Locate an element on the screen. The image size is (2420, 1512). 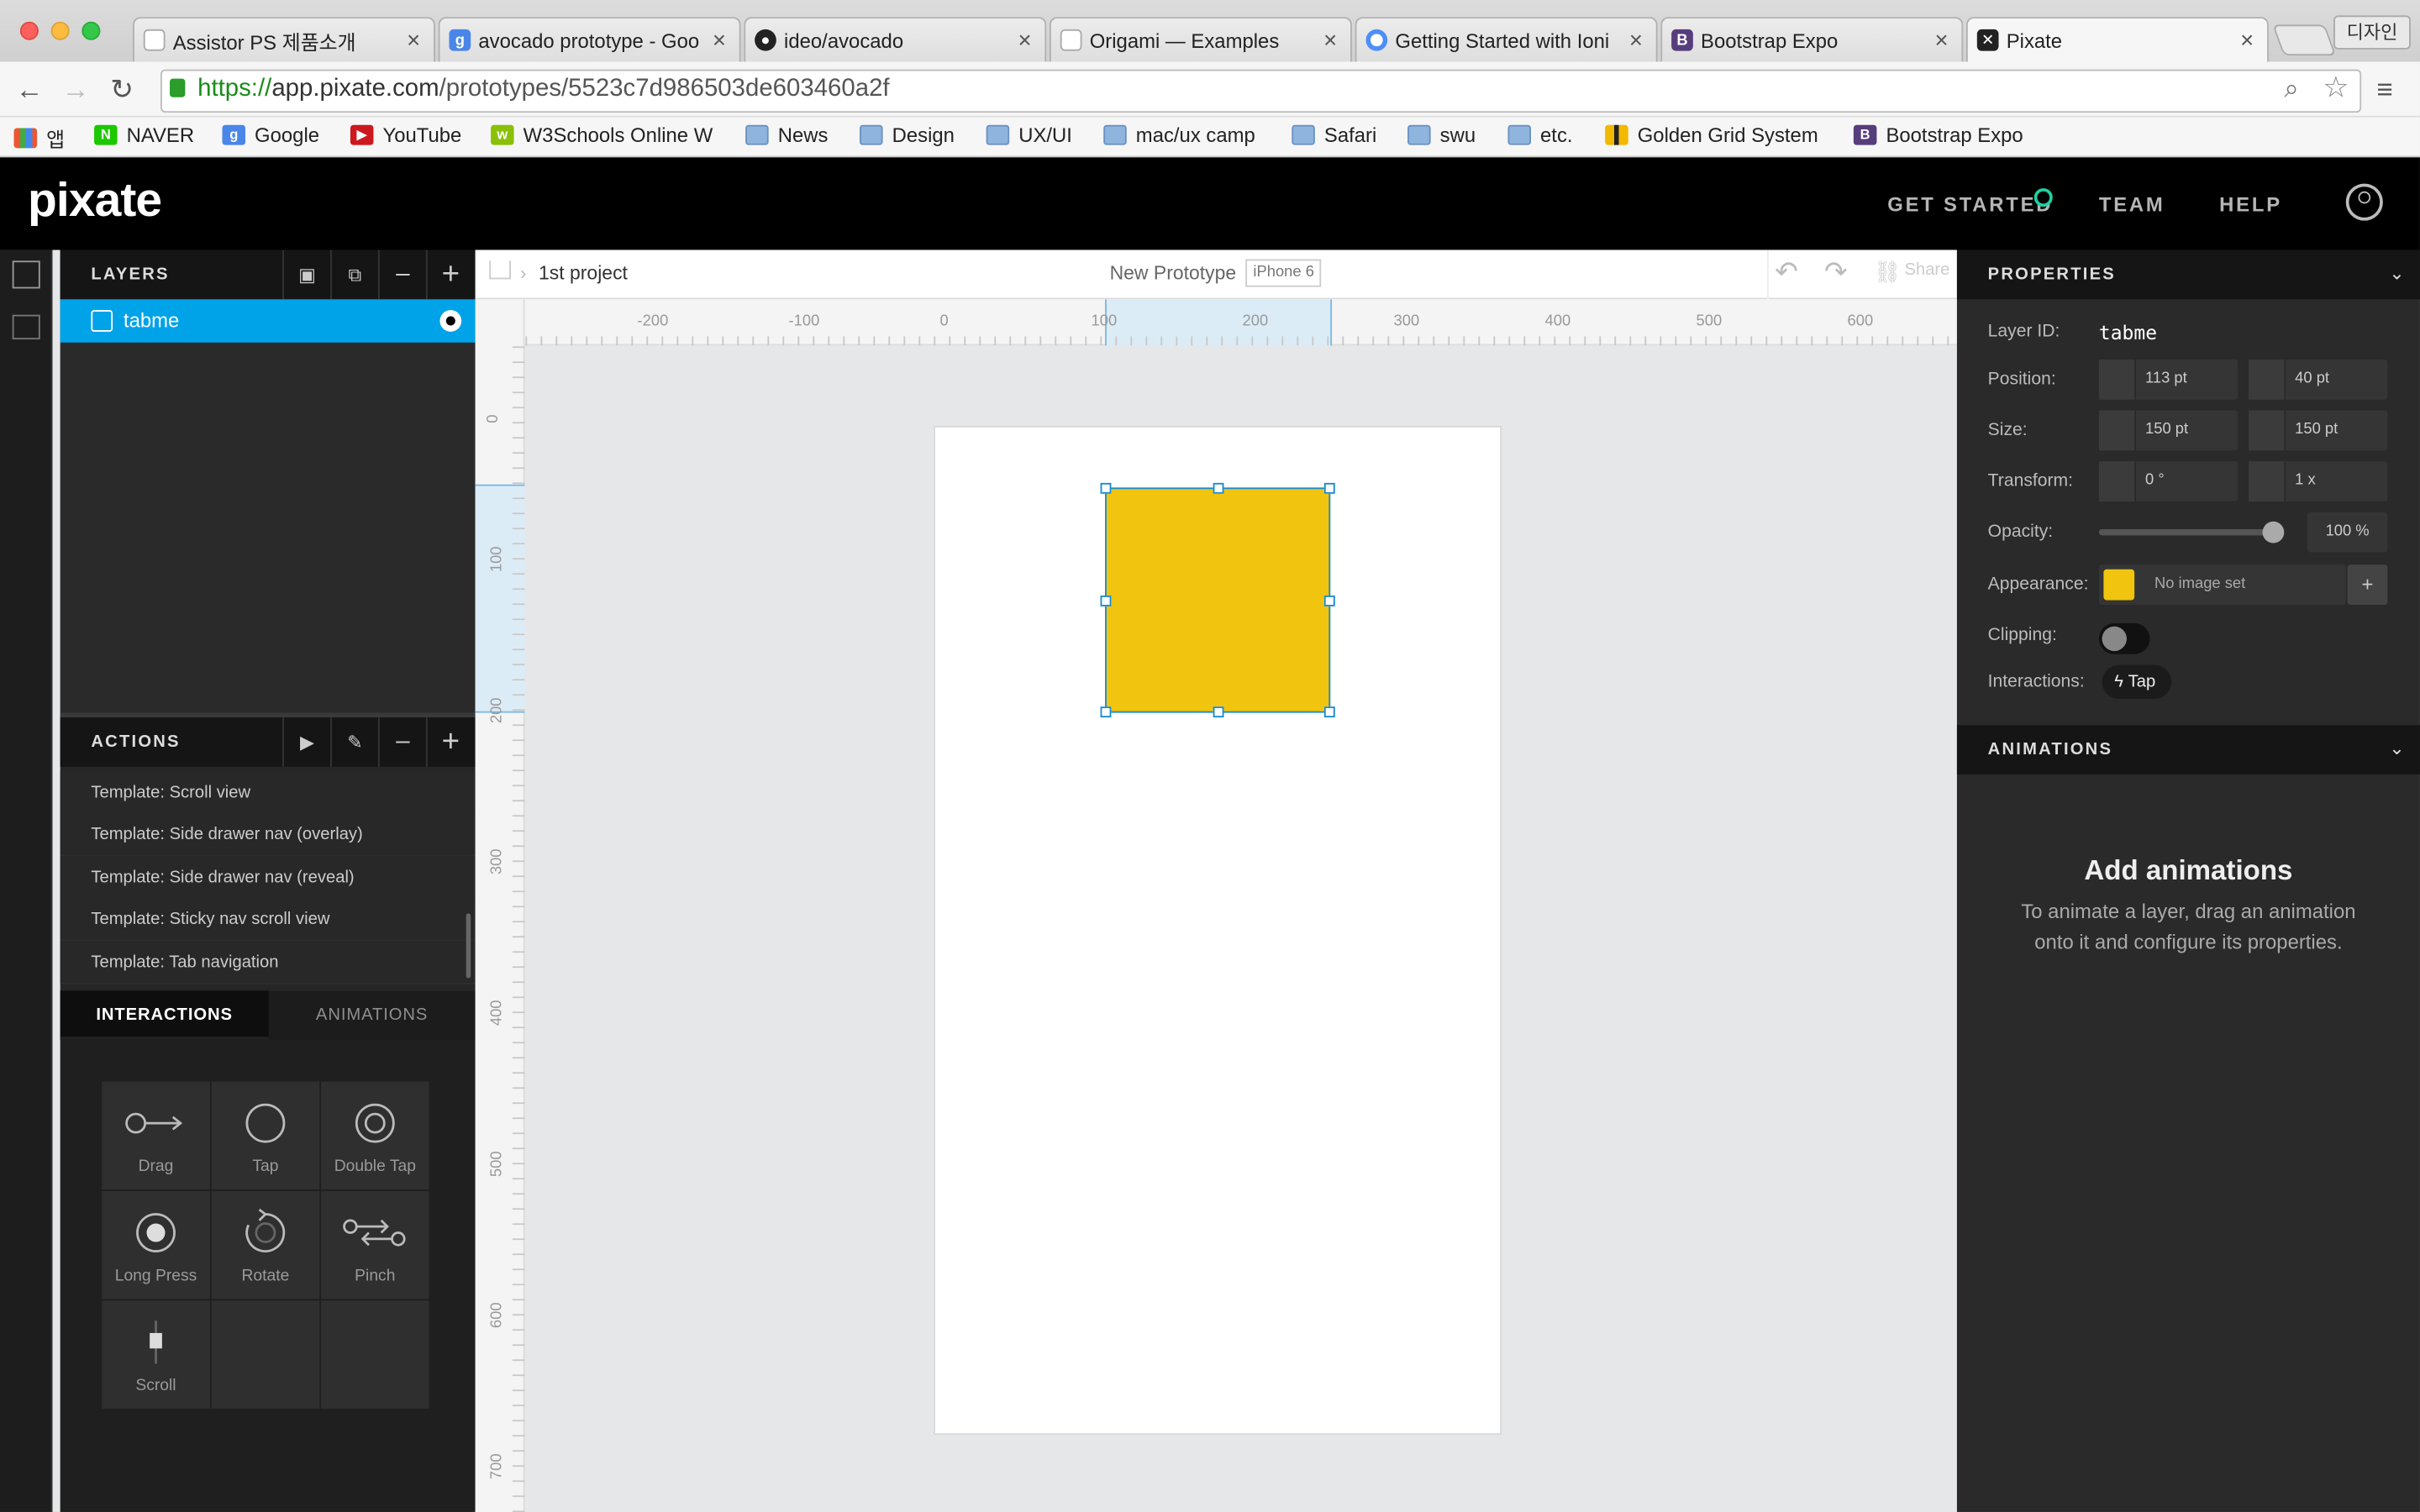
rotation-field: 0 ° is located at coordinates (2168, 481).